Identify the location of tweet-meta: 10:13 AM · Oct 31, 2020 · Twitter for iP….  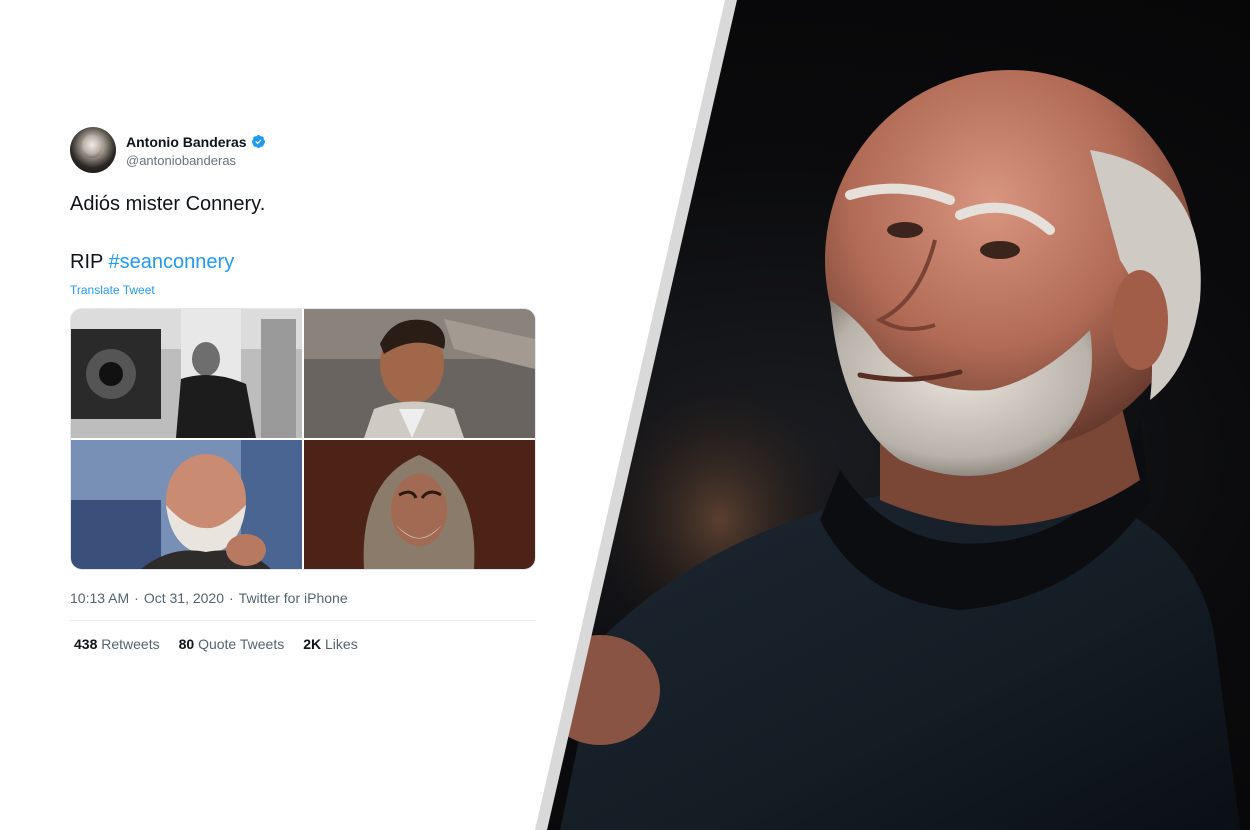
(303, 598).